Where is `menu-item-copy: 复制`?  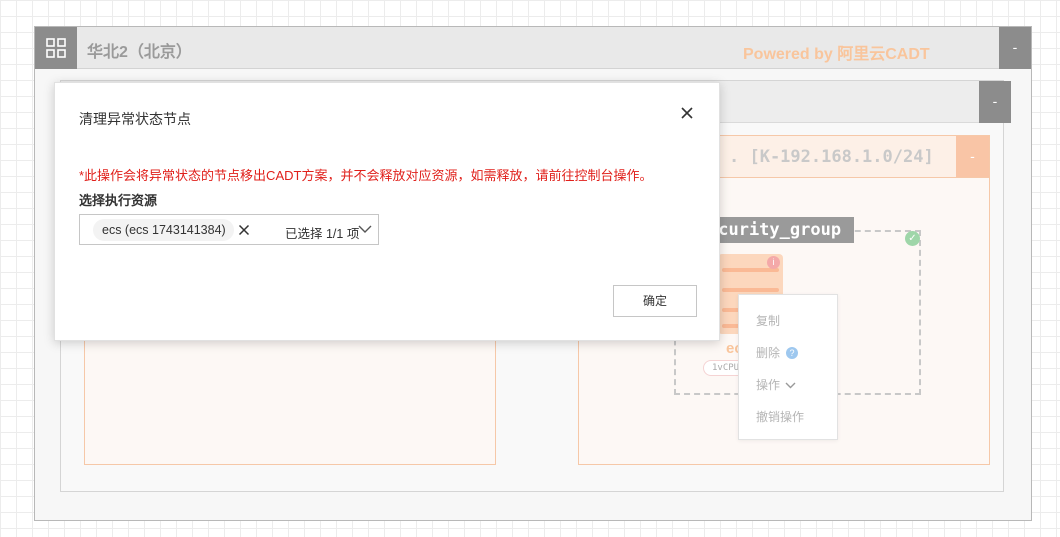 menu-item-copy: 复制 is located at coordinates (768, 320).